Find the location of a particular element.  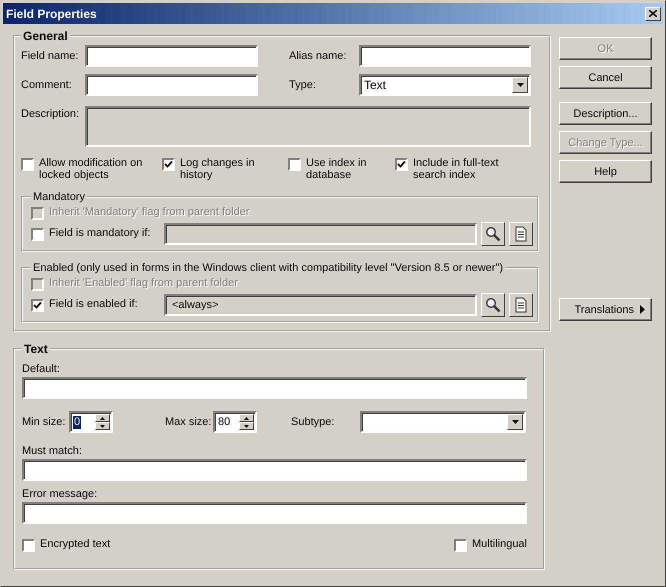

checkbox-label: Field is mandatory if: is located at coordinates (99, 233).